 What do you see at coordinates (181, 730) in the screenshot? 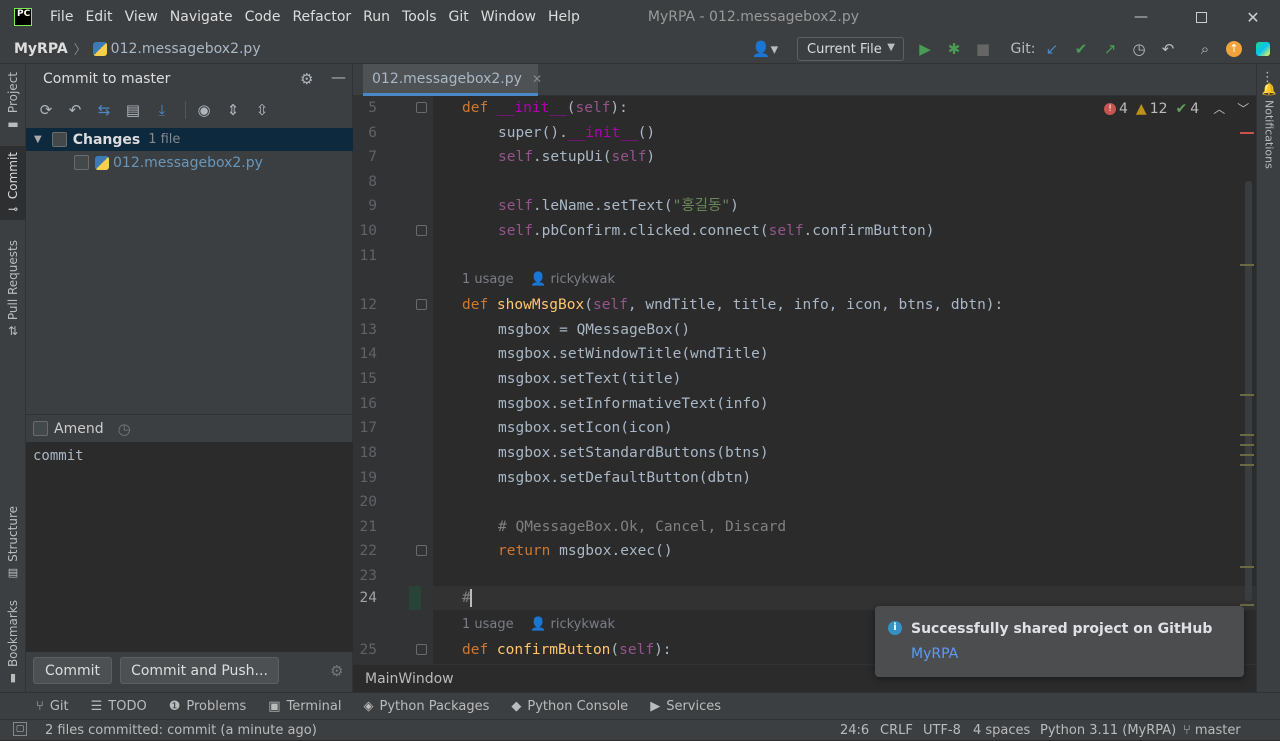
I see `status-message: 2 files committed: commit (a minute ago)` at bounding box center [181, 730].